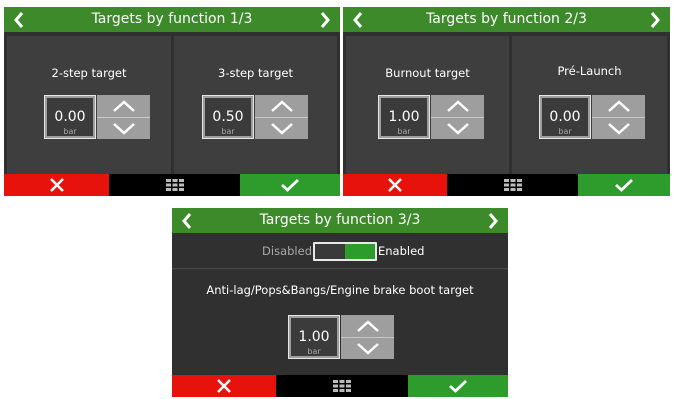  Describe the element at coordinates (427, 73) in the screenshot. I see `field-label: Burnout target` at that location.